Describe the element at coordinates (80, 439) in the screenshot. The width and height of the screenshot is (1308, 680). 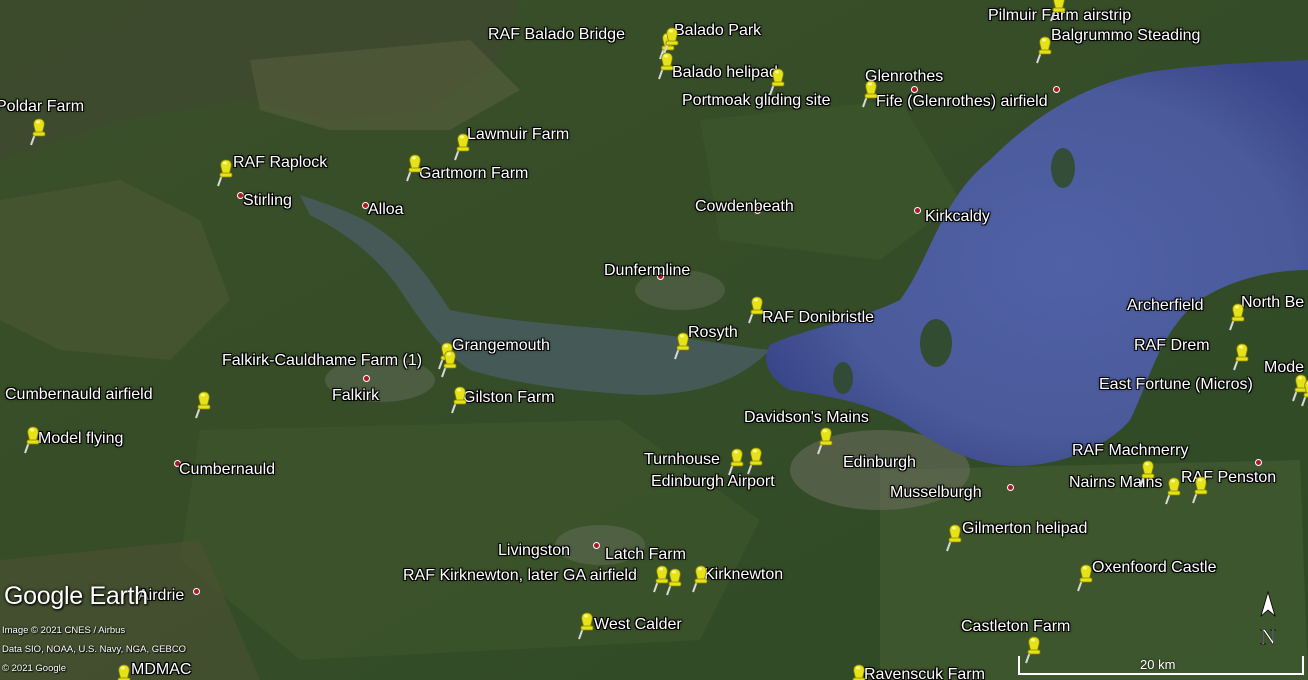
I see `placemark-label: Model flying` at that location.